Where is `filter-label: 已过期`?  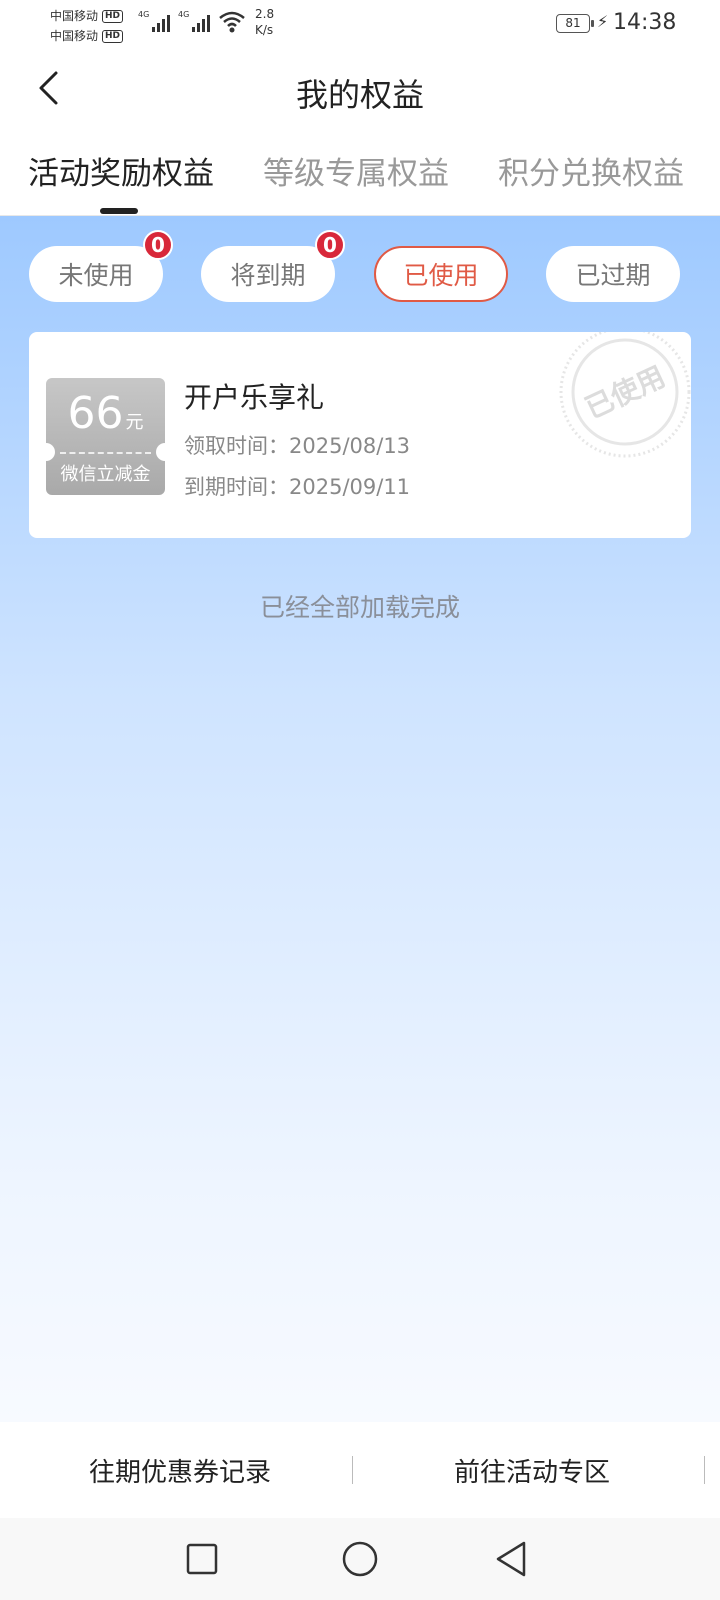 filter-label: 已过期 is located at coordinates (613, 275).